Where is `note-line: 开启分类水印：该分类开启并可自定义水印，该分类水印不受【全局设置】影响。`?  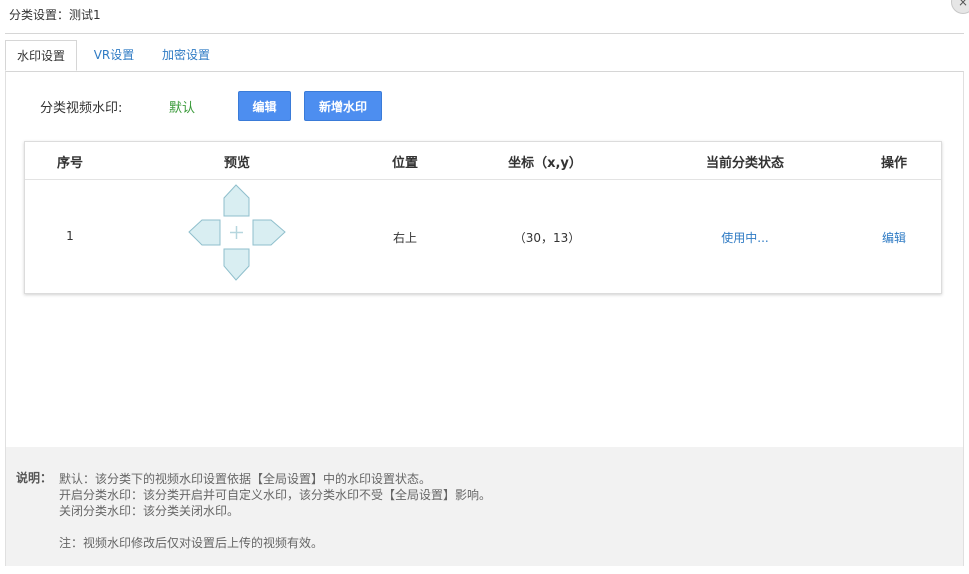 note-line: 开启分类水印：该分类开启并可自定义水印，该分类水印不受【全局设置】影响。 is located at coordinates (275, 495).